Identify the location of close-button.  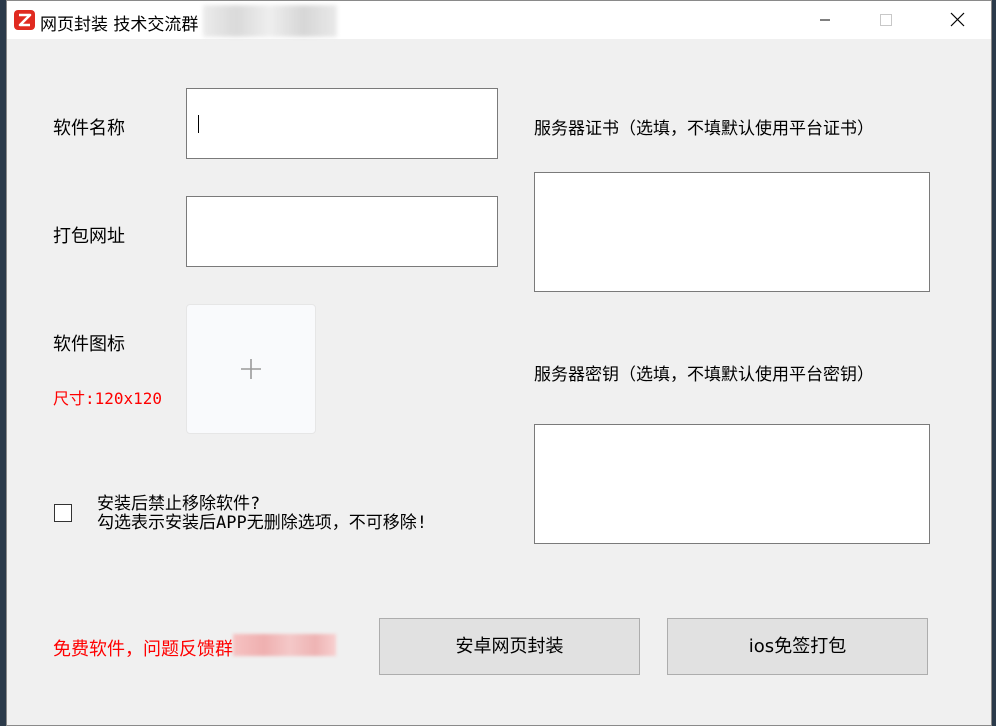
(957, 20).